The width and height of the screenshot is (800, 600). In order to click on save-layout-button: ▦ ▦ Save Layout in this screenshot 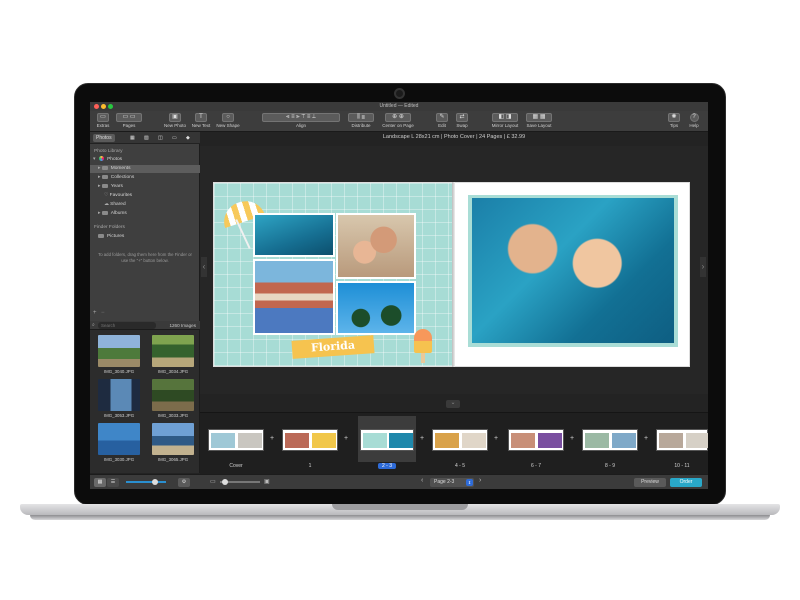, I will do `click(539, 122)`.